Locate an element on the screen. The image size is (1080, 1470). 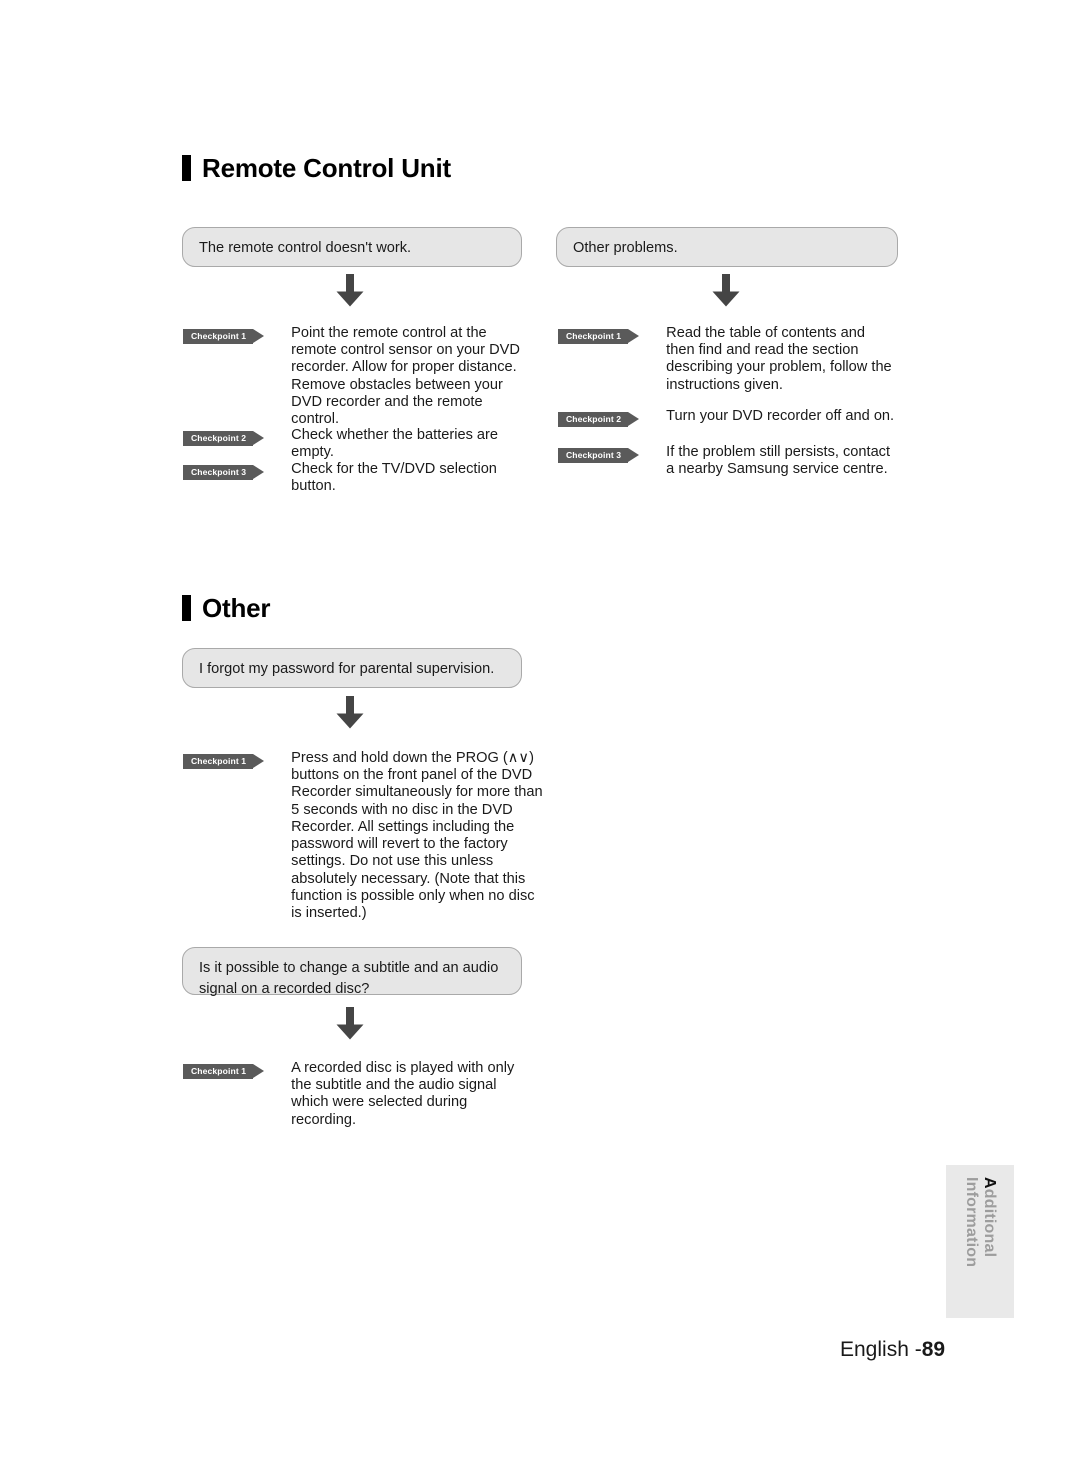
page-title: Remote Control Unit is located at coordinates (326, 168).